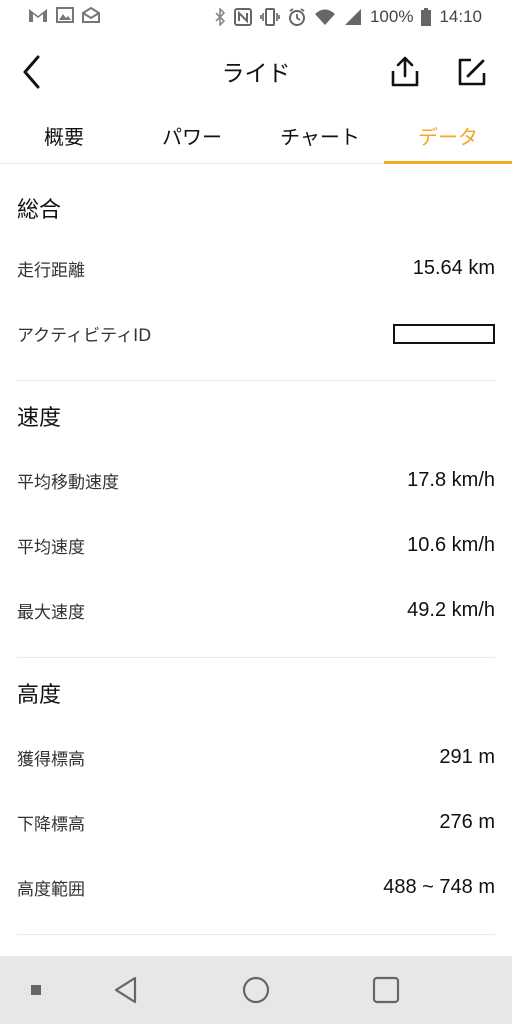 The width and height of the screenshot is (512, 1024). Describe the element at coordinates (51, 271) in the screenshot. I see `row-label: 走行距離` at that location.